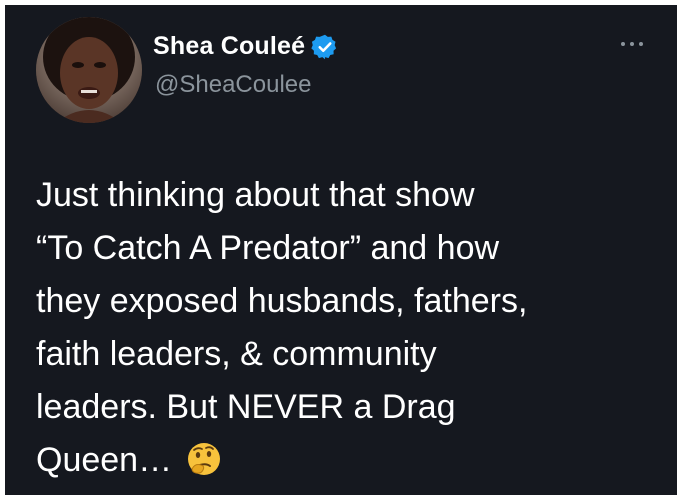  Describe the element at coordinates (255, 195) in the screenshot. I see `tweet-text-line: Just thinking about that show` at that location.